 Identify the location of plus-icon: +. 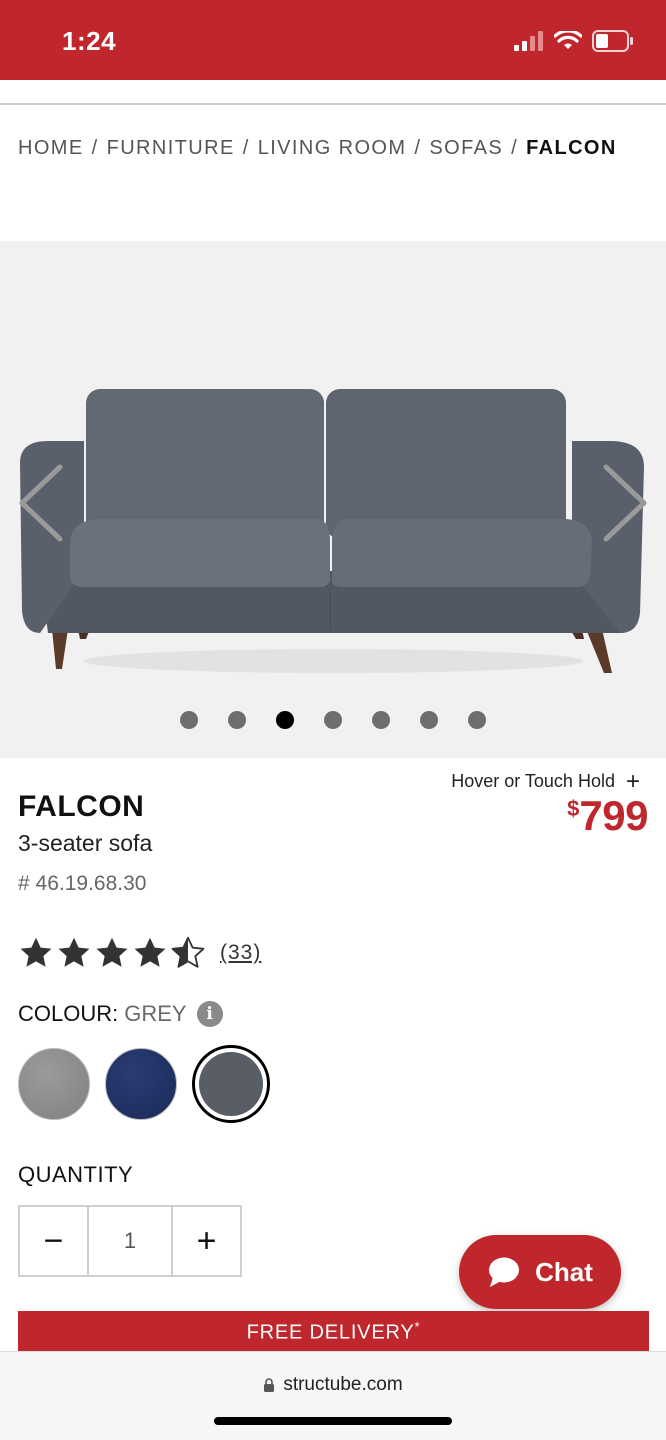
(632, 781).